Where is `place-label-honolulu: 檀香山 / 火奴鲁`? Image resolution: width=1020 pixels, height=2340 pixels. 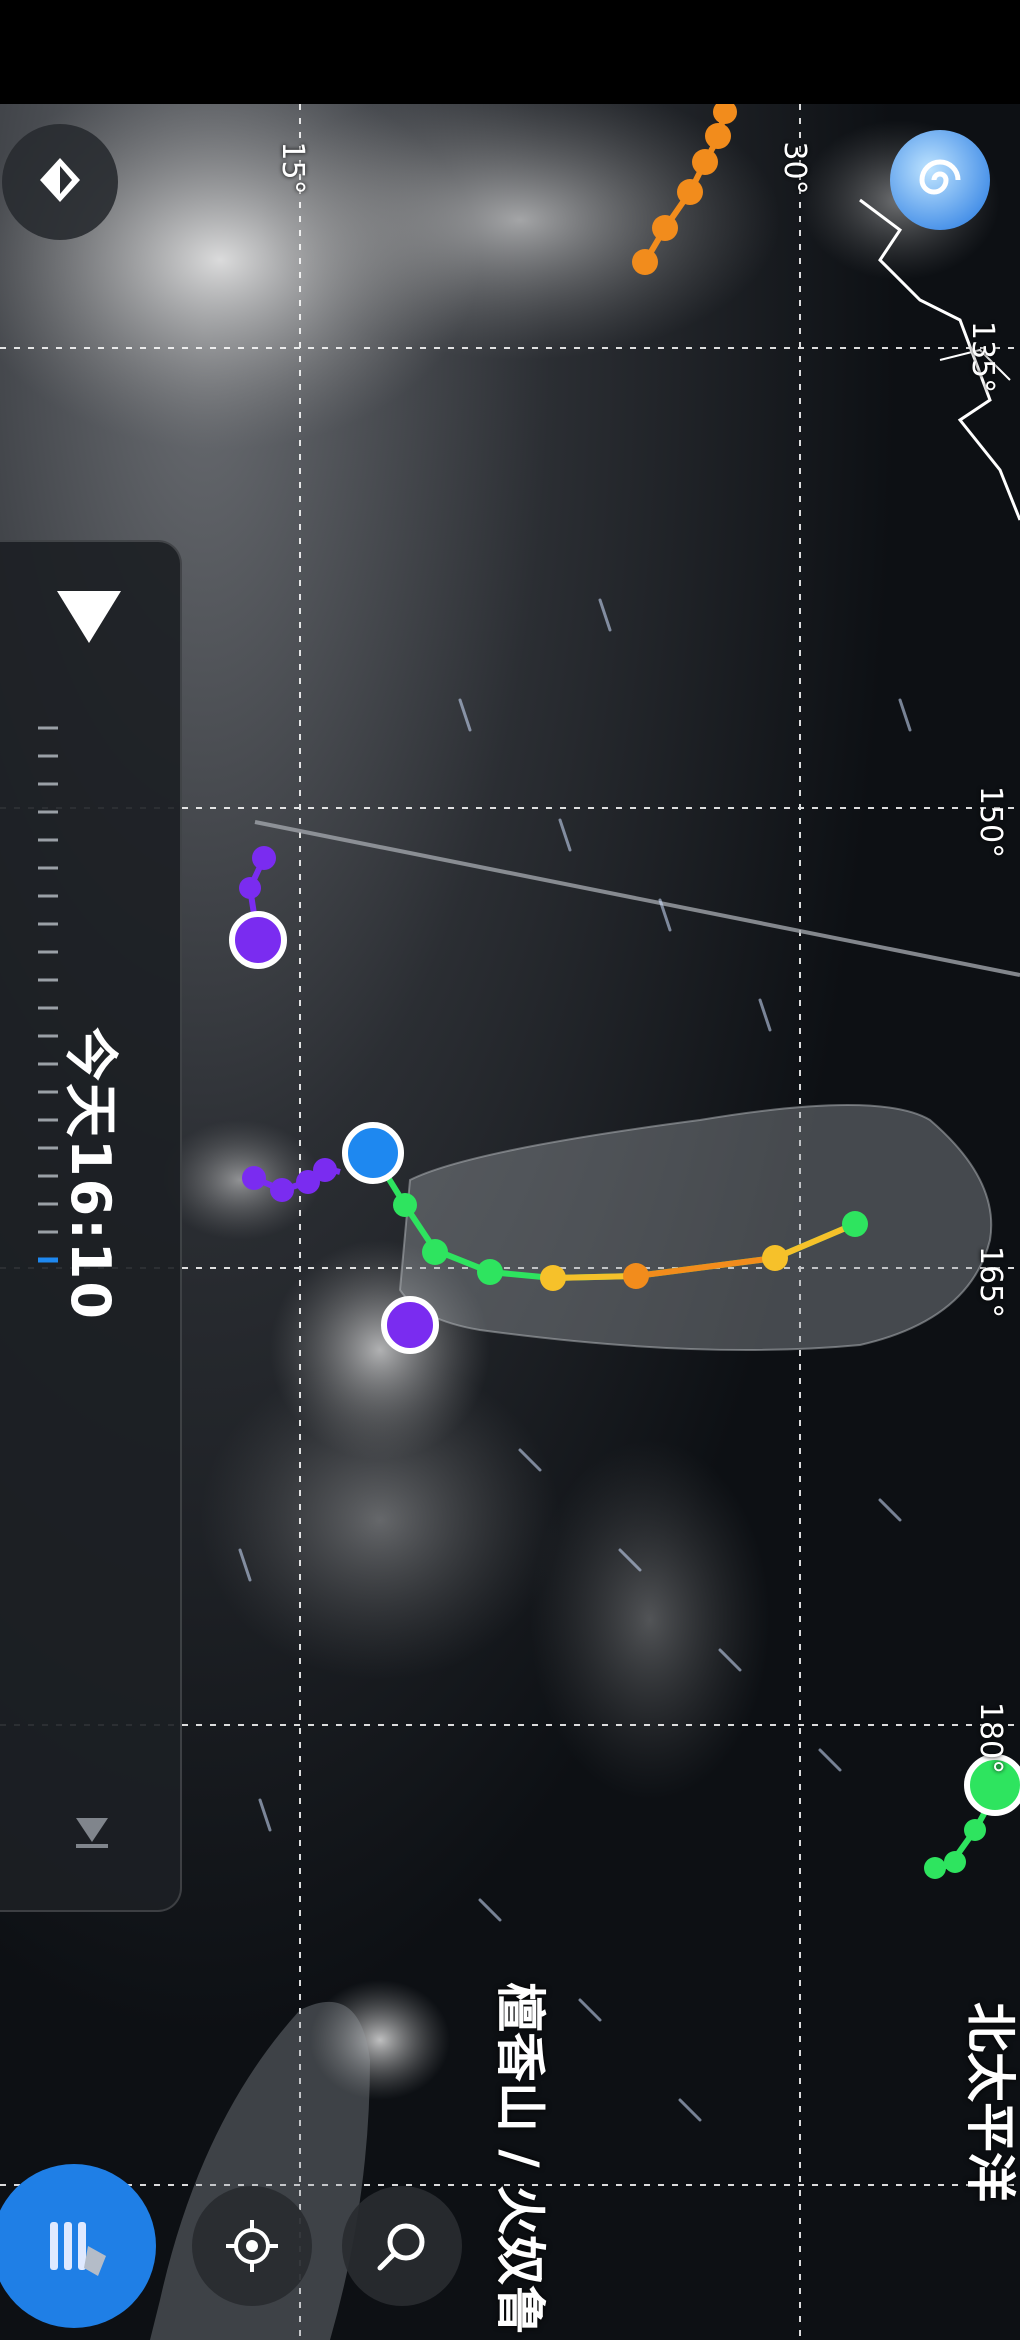 place-label-honolulu: 檀香山 / 火奴鲁 is located at coordinates (520, 2159).